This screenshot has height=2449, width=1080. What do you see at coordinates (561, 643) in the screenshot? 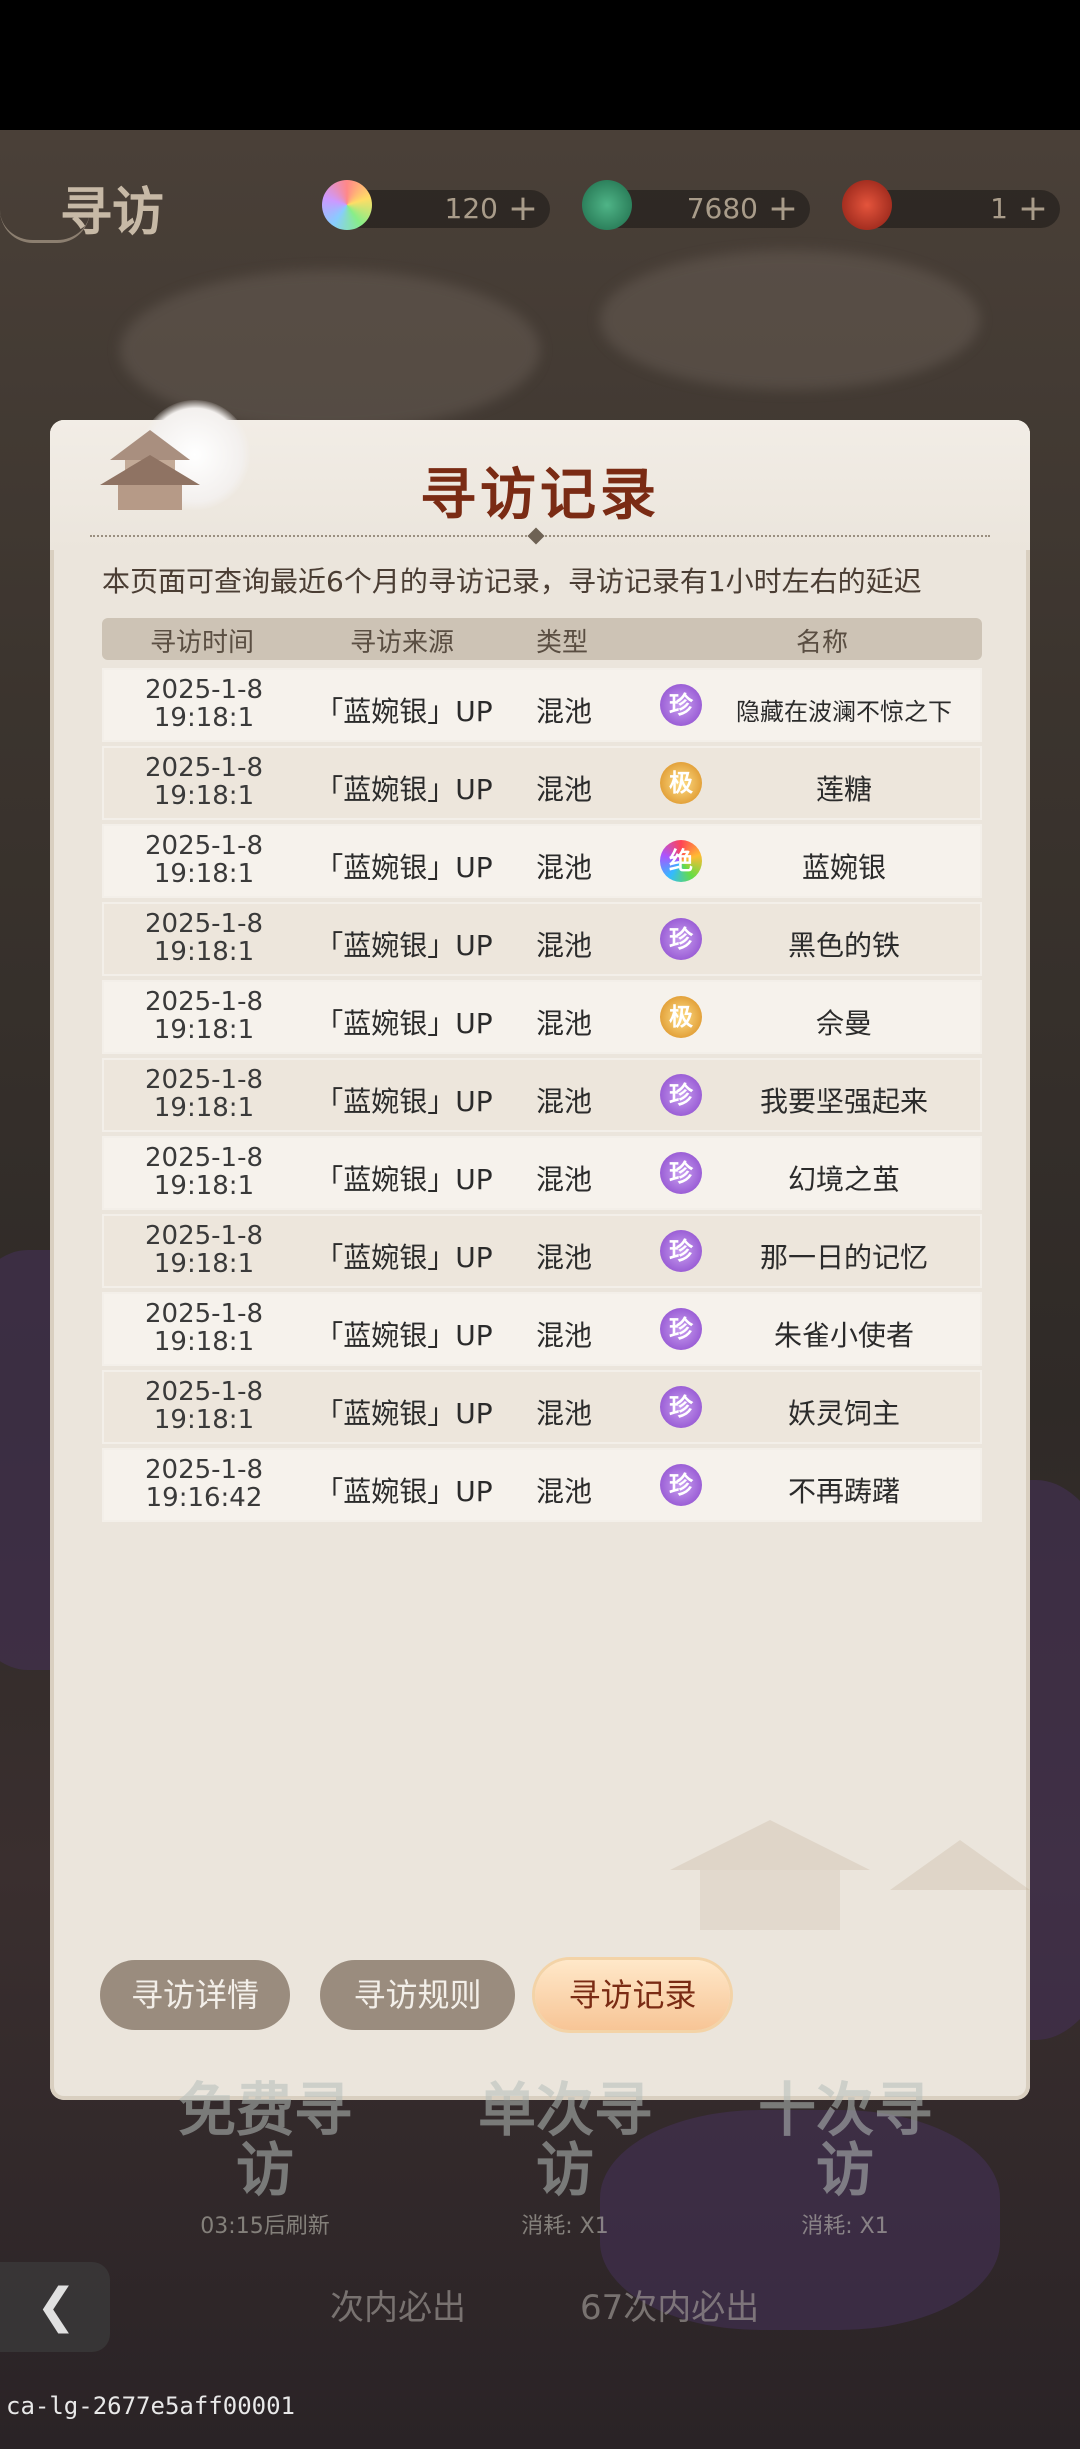
I see `column-header-type: 类型` at bounding box center [561, 643].